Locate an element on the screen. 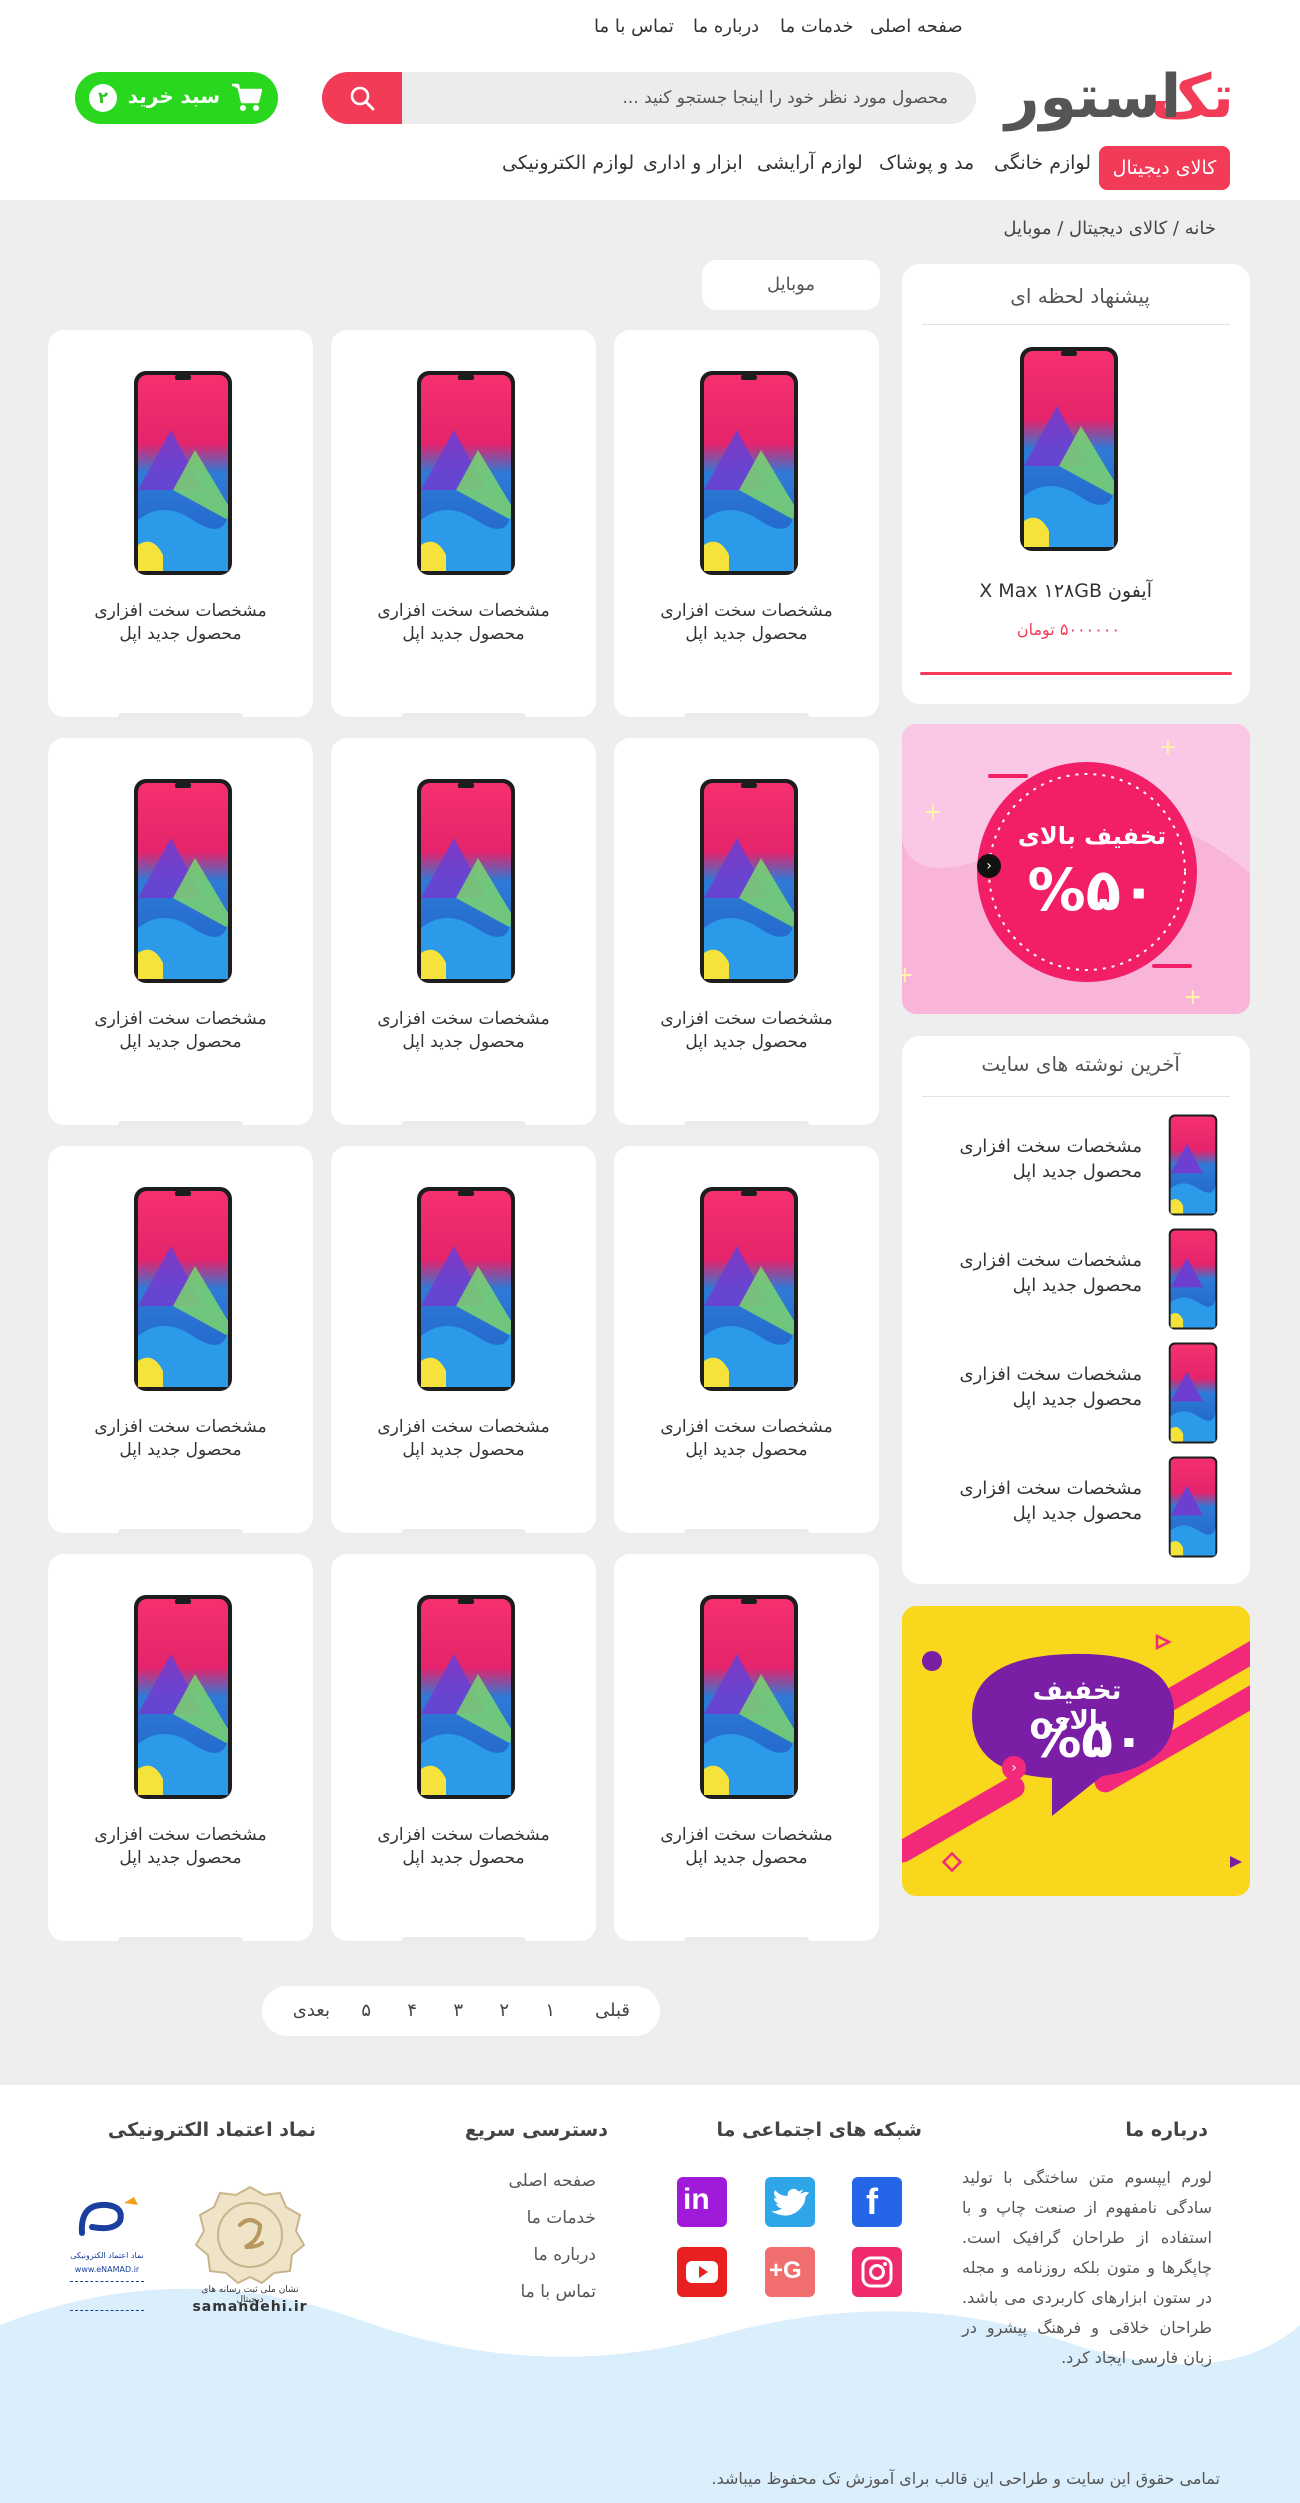  menu-item-digital: کالای دیجیتال is located at coordinates (1164, 168).